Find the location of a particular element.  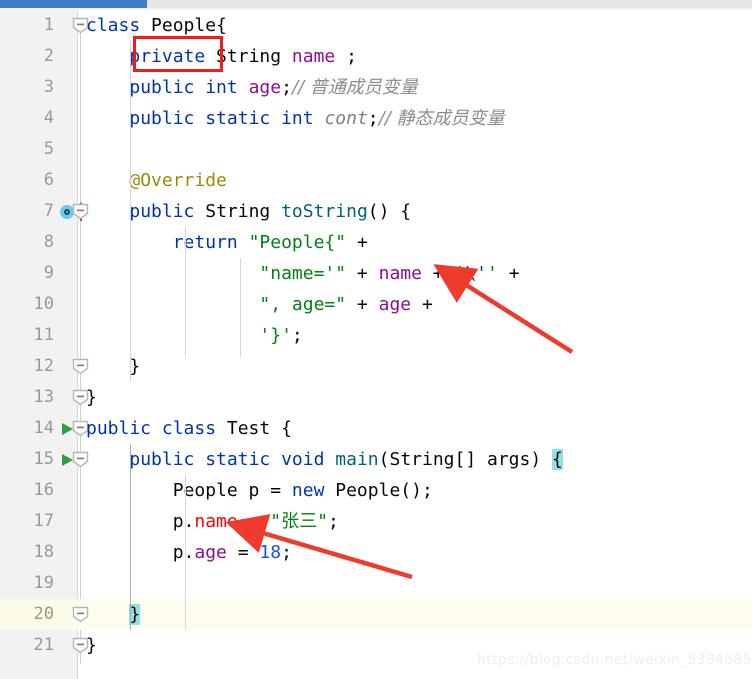

editor-line: 5 is located at coordinates (376, 149).